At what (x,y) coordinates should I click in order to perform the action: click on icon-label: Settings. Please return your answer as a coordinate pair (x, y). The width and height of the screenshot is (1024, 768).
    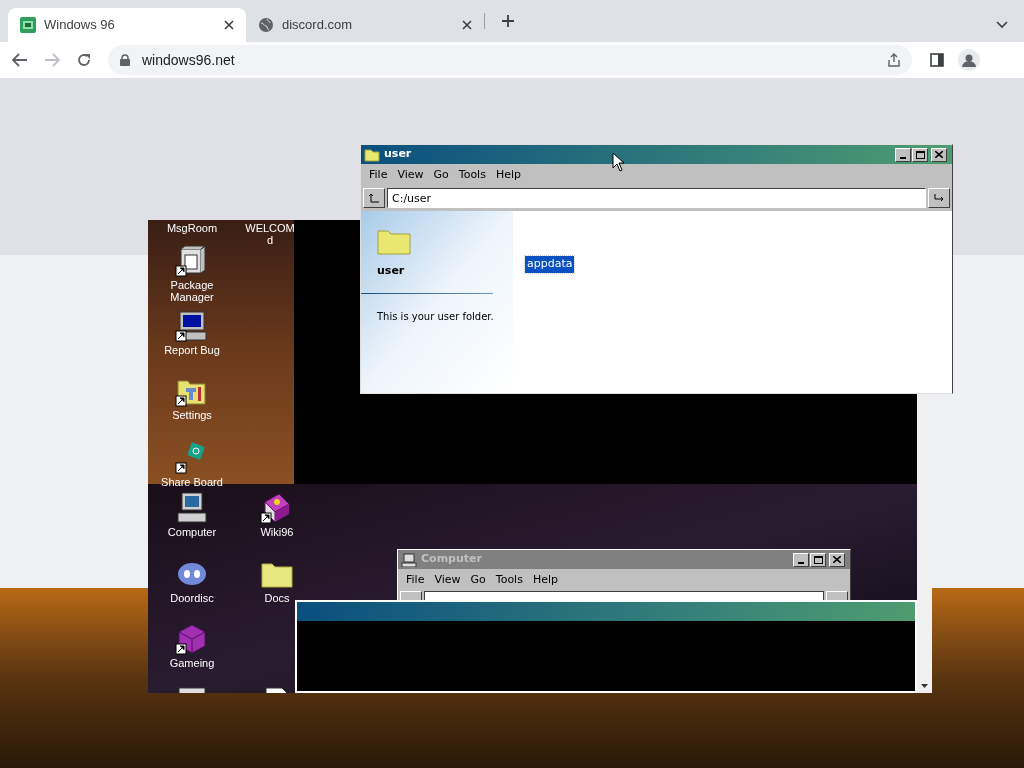
    Looking at the image, I should click on (192, 415).